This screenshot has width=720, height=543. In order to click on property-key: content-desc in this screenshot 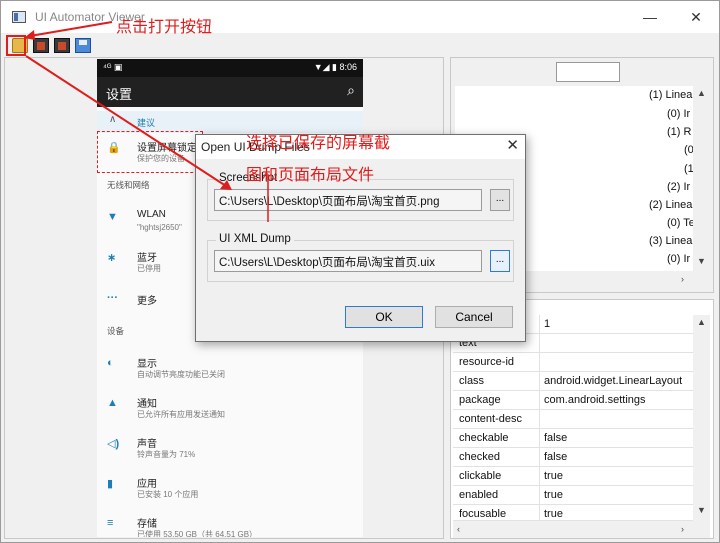, I will do `click(490, 419)`.